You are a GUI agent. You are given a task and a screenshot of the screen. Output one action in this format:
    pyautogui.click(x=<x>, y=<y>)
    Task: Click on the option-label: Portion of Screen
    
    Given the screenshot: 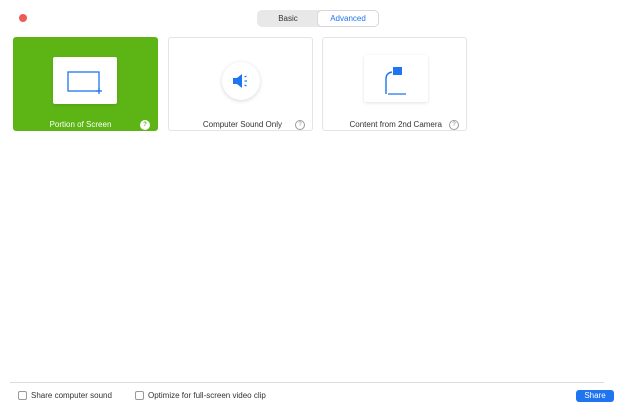 What is the action you would take?
    pyautogui.click(x=80, y=124)
    